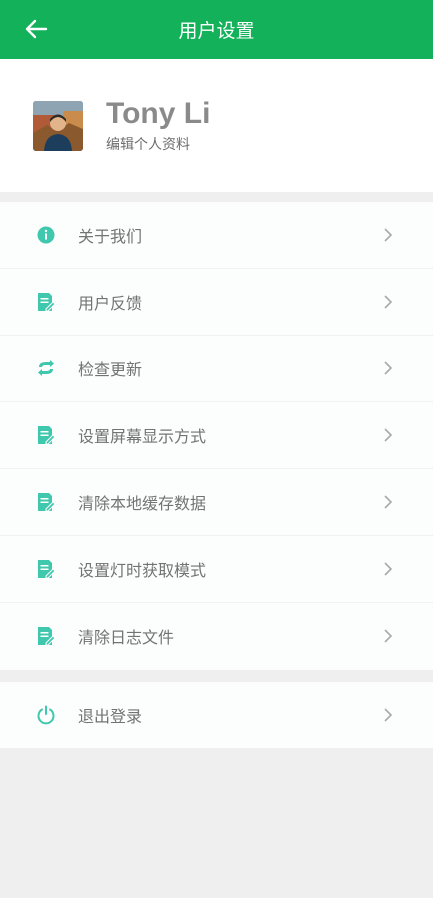 This screenshot has width=433, height=898. What do you see at coordinates (110, 716) in the screenshot?
I see `logout-label: 退出登录` at bounding box center [110, 716].